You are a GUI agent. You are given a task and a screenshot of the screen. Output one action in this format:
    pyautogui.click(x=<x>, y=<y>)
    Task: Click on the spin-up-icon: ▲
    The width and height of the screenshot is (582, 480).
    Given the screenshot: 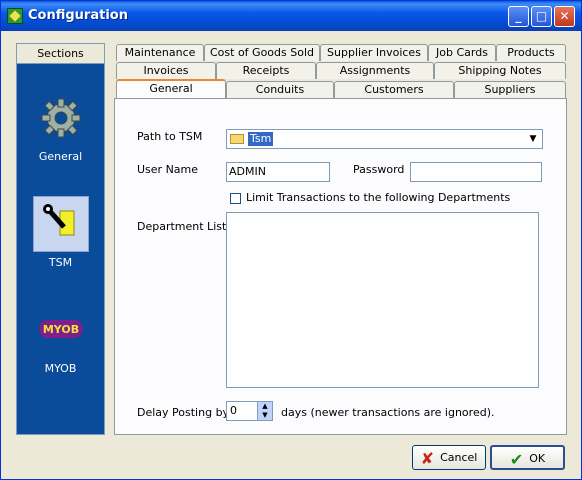 What is the action you would take?
    pyautogui.click(x=264, y=406)
    